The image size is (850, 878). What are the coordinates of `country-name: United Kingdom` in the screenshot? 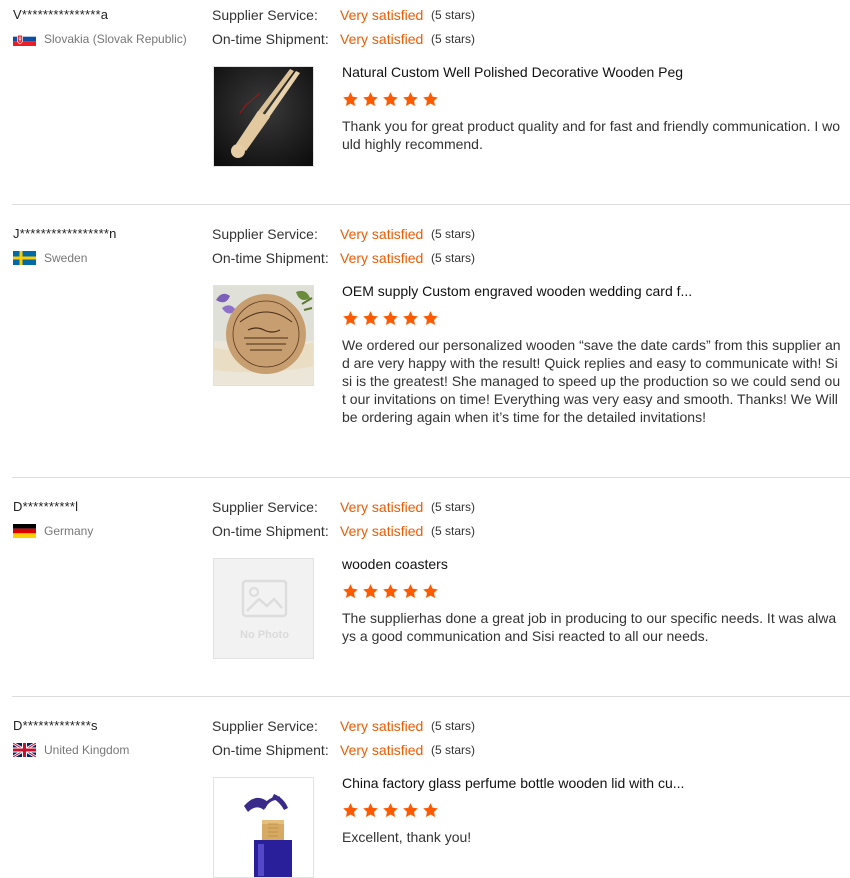 It's located at (87, 750).